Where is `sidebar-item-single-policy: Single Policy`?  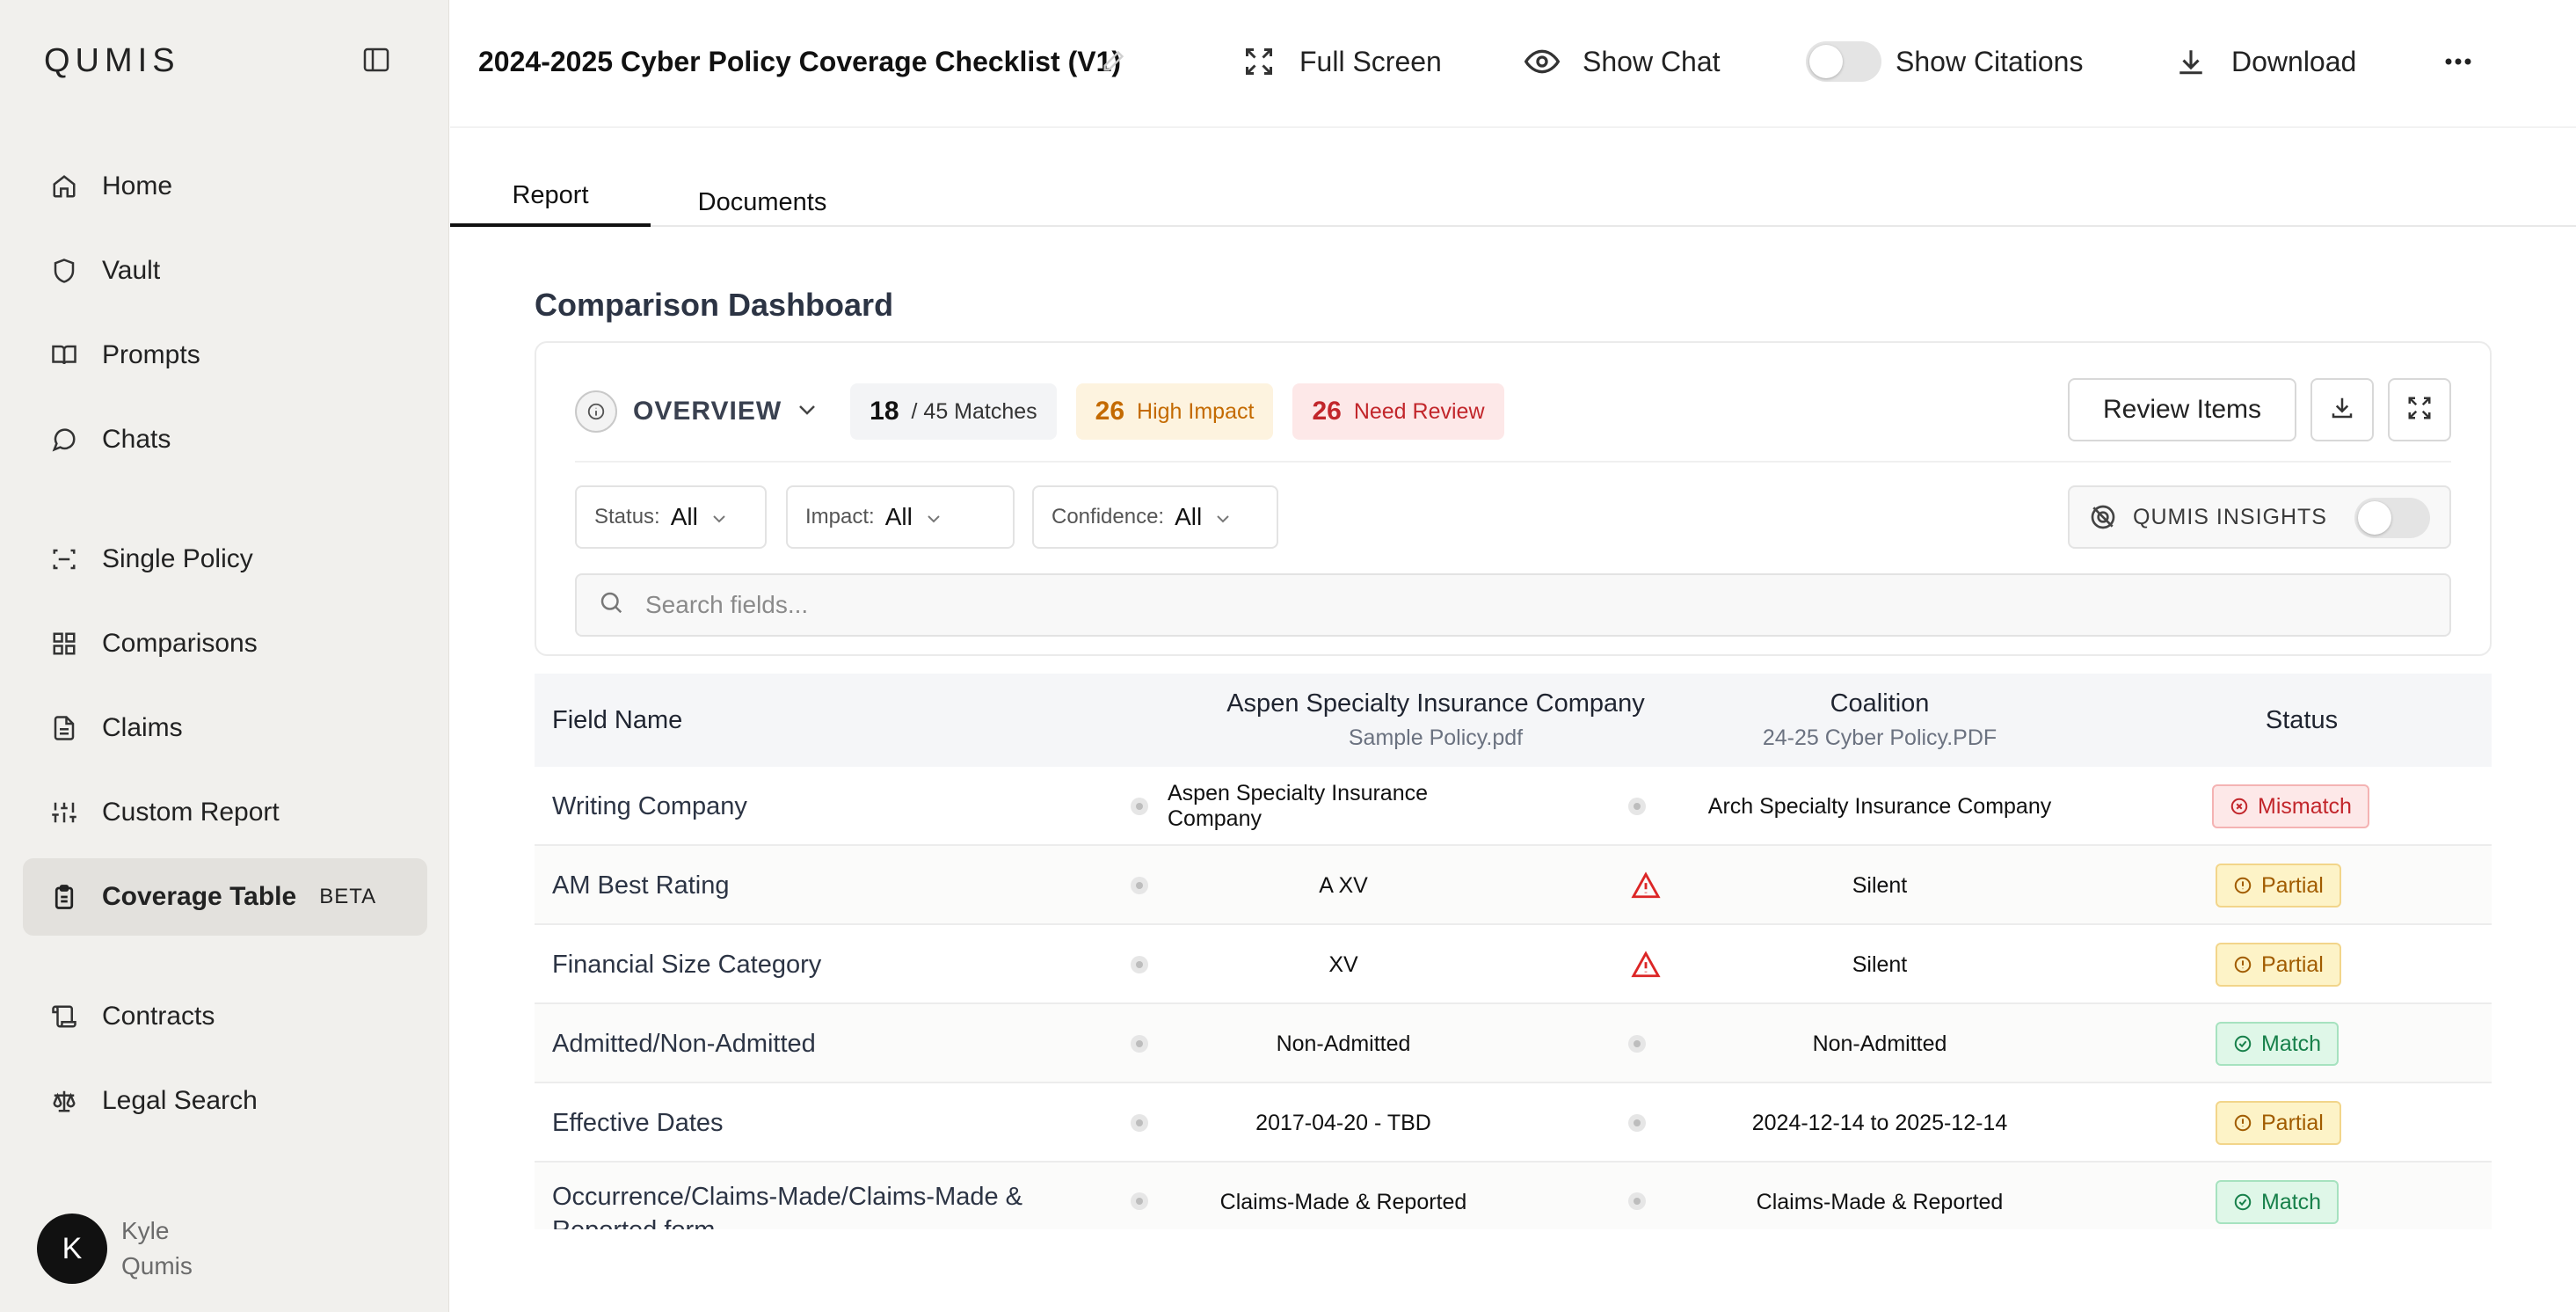 sidebar-item-single-policy: Single Policy is located at coordinates (225, 560).